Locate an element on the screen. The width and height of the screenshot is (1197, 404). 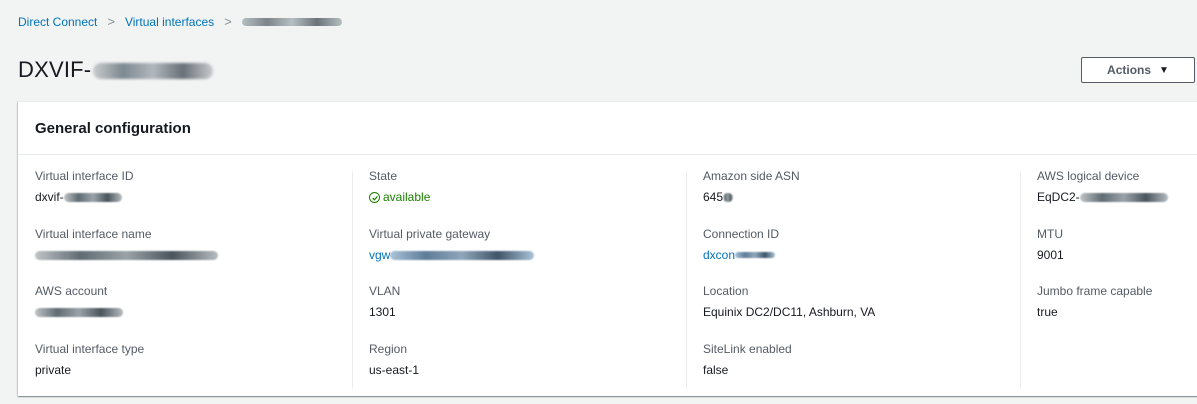
field-label: VLAN is located at coordinates (385, 291).